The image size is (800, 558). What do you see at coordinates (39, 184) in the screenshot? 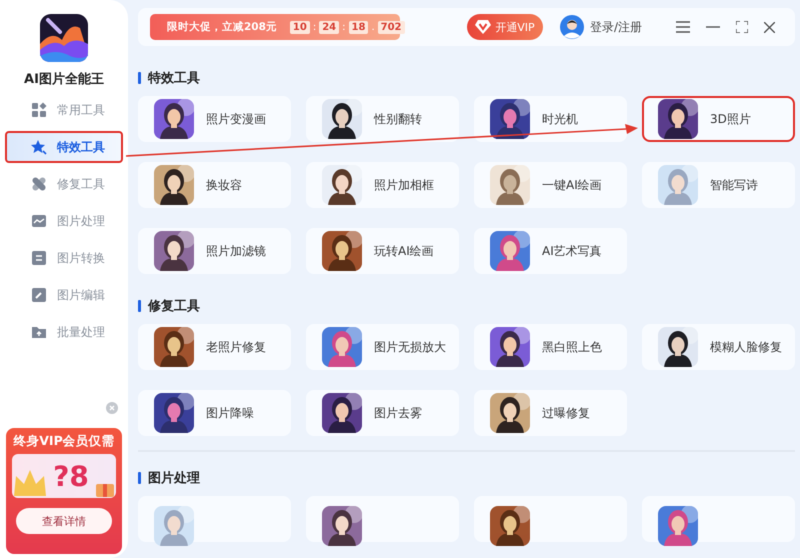
I see `bandage-icon` at bounding box center [39, 184].